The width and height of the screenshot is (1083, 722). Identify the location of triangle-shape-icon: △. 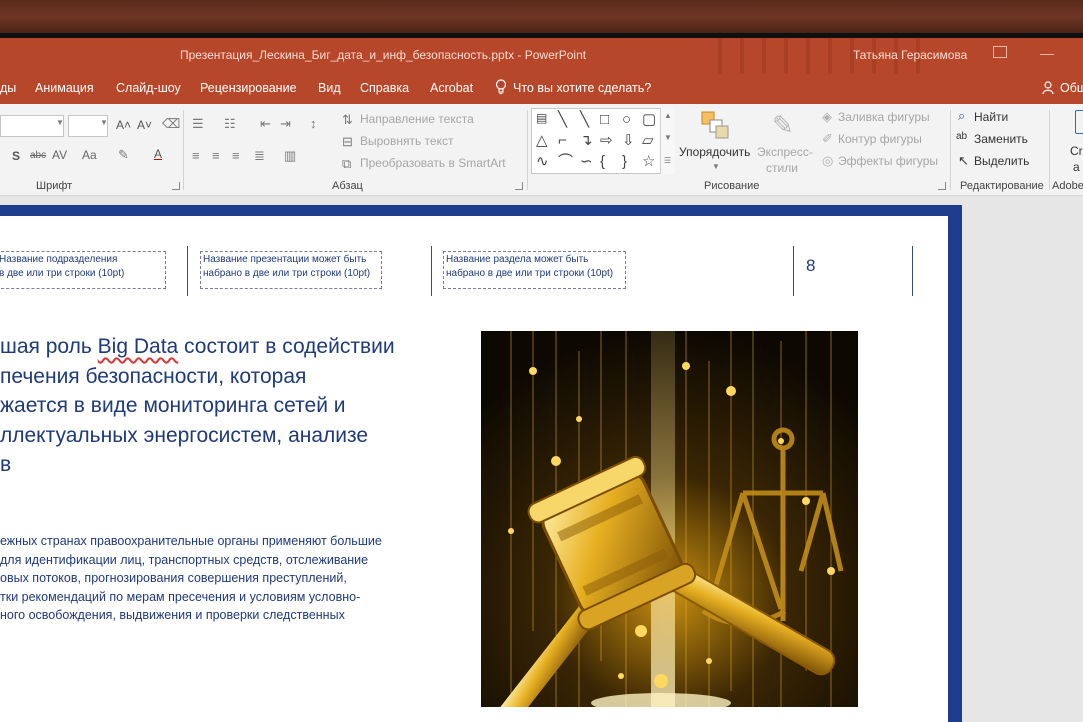
(542, 140).